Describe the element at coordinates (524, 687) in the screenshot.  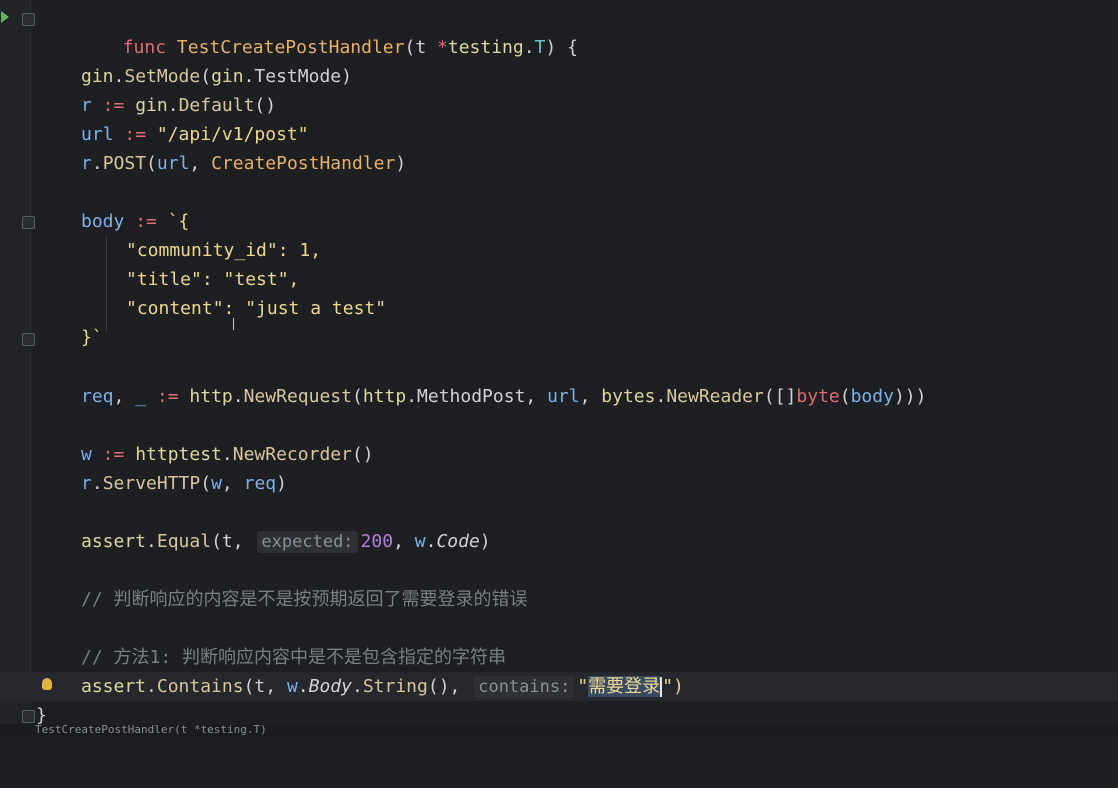
I see `parameter-hint: contains:` at that location.